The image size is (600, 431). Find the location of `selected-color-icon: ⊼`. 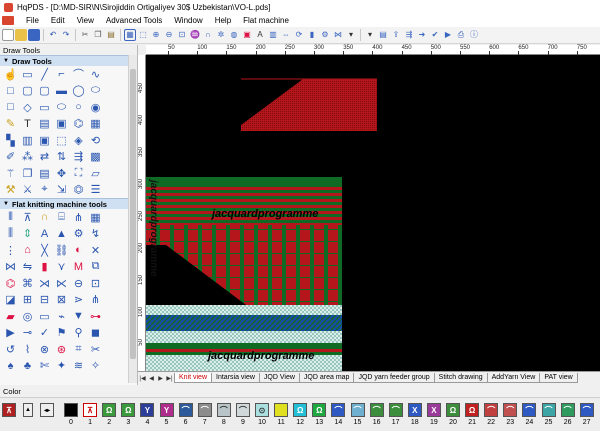

selected-color-icon: ⊼ is located at coordinates (9, 410).